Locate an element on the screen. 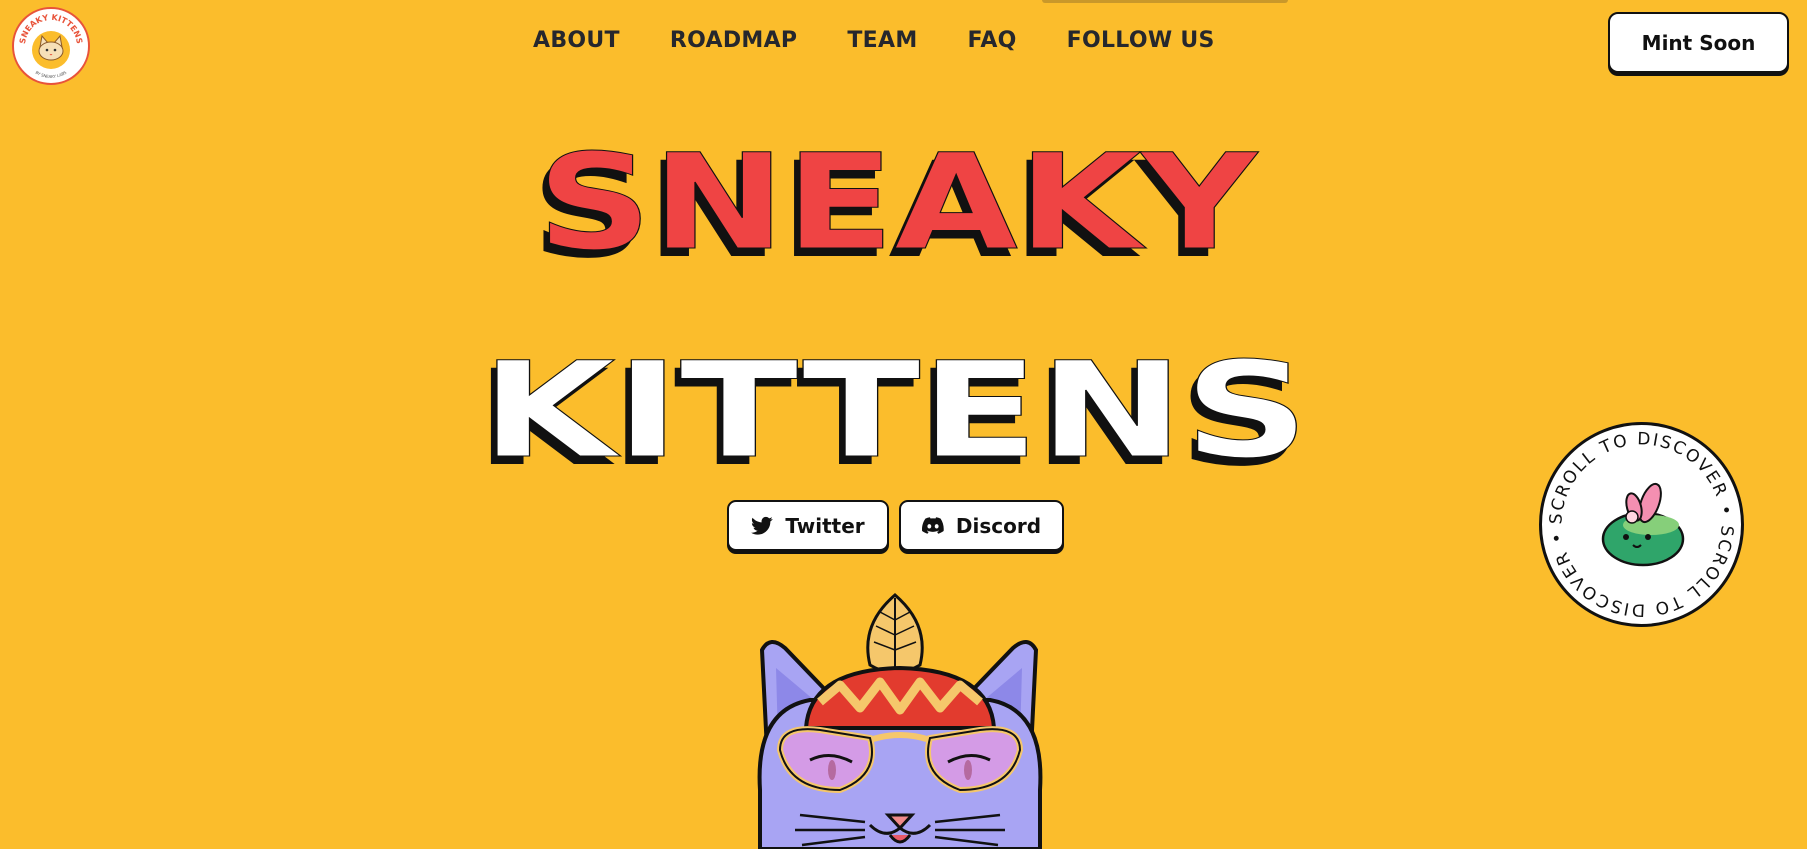 The width and height of the screenshot is (1807, 849). twitter-button: Twitter is located at coordinates (808, 525).